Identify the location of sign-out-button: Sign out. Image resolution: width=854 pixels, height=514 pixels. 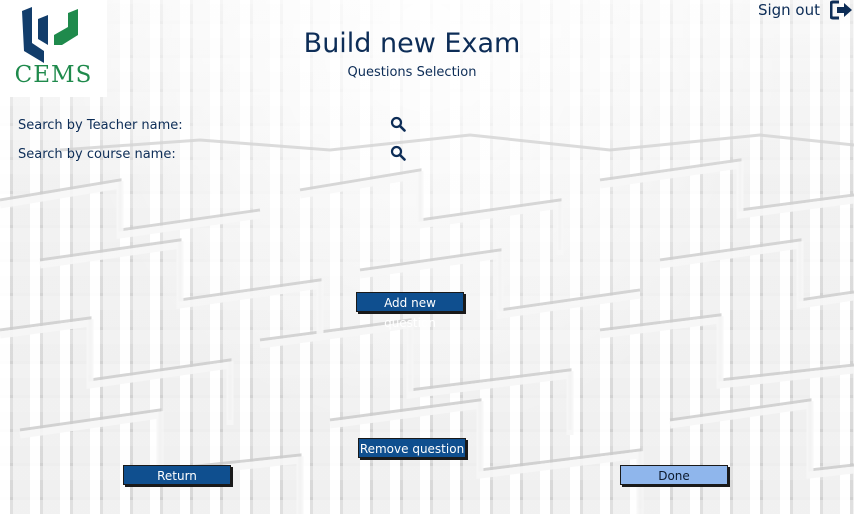
(806, 10).